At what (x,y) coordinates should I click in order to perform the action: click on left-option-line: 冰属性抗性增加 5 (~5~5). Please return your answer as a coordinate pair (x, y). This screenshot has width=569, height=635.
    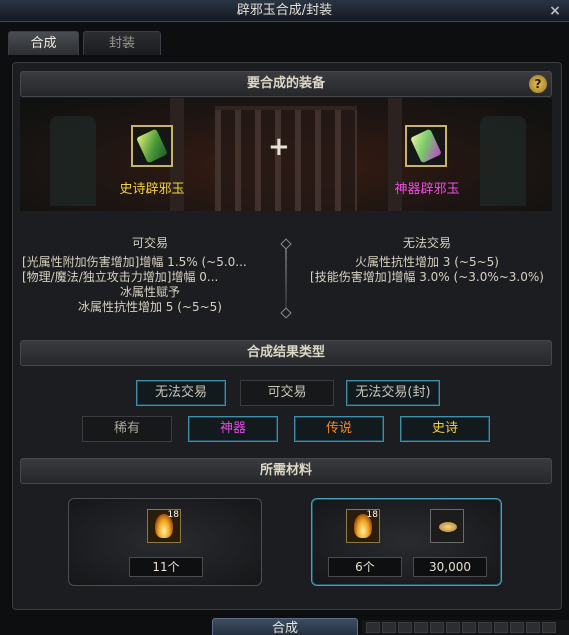
    Looking at the image, I should click on (149, 307).